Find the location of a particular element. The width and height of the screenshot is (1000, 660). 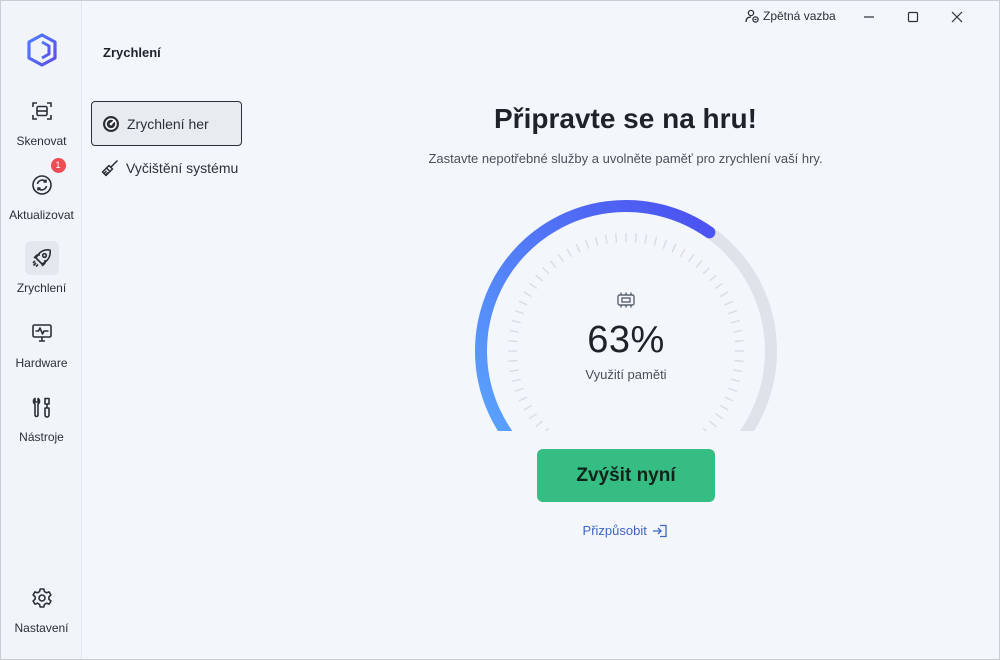

tools-icon is located at coordinates (42, 407).